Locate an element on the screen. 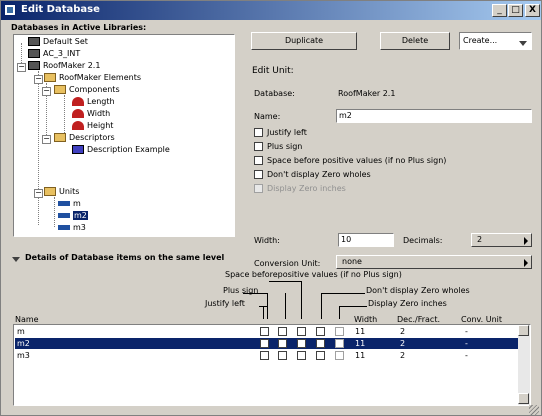 This screenshot has width=542, height=416. scroll-up-icon is located at coordinates (523, 330).